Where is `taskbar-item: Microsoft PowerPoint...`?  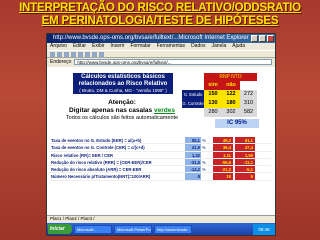 taskbar-item: Microsoft PowerPoint... is located at coordinates (133, 229).